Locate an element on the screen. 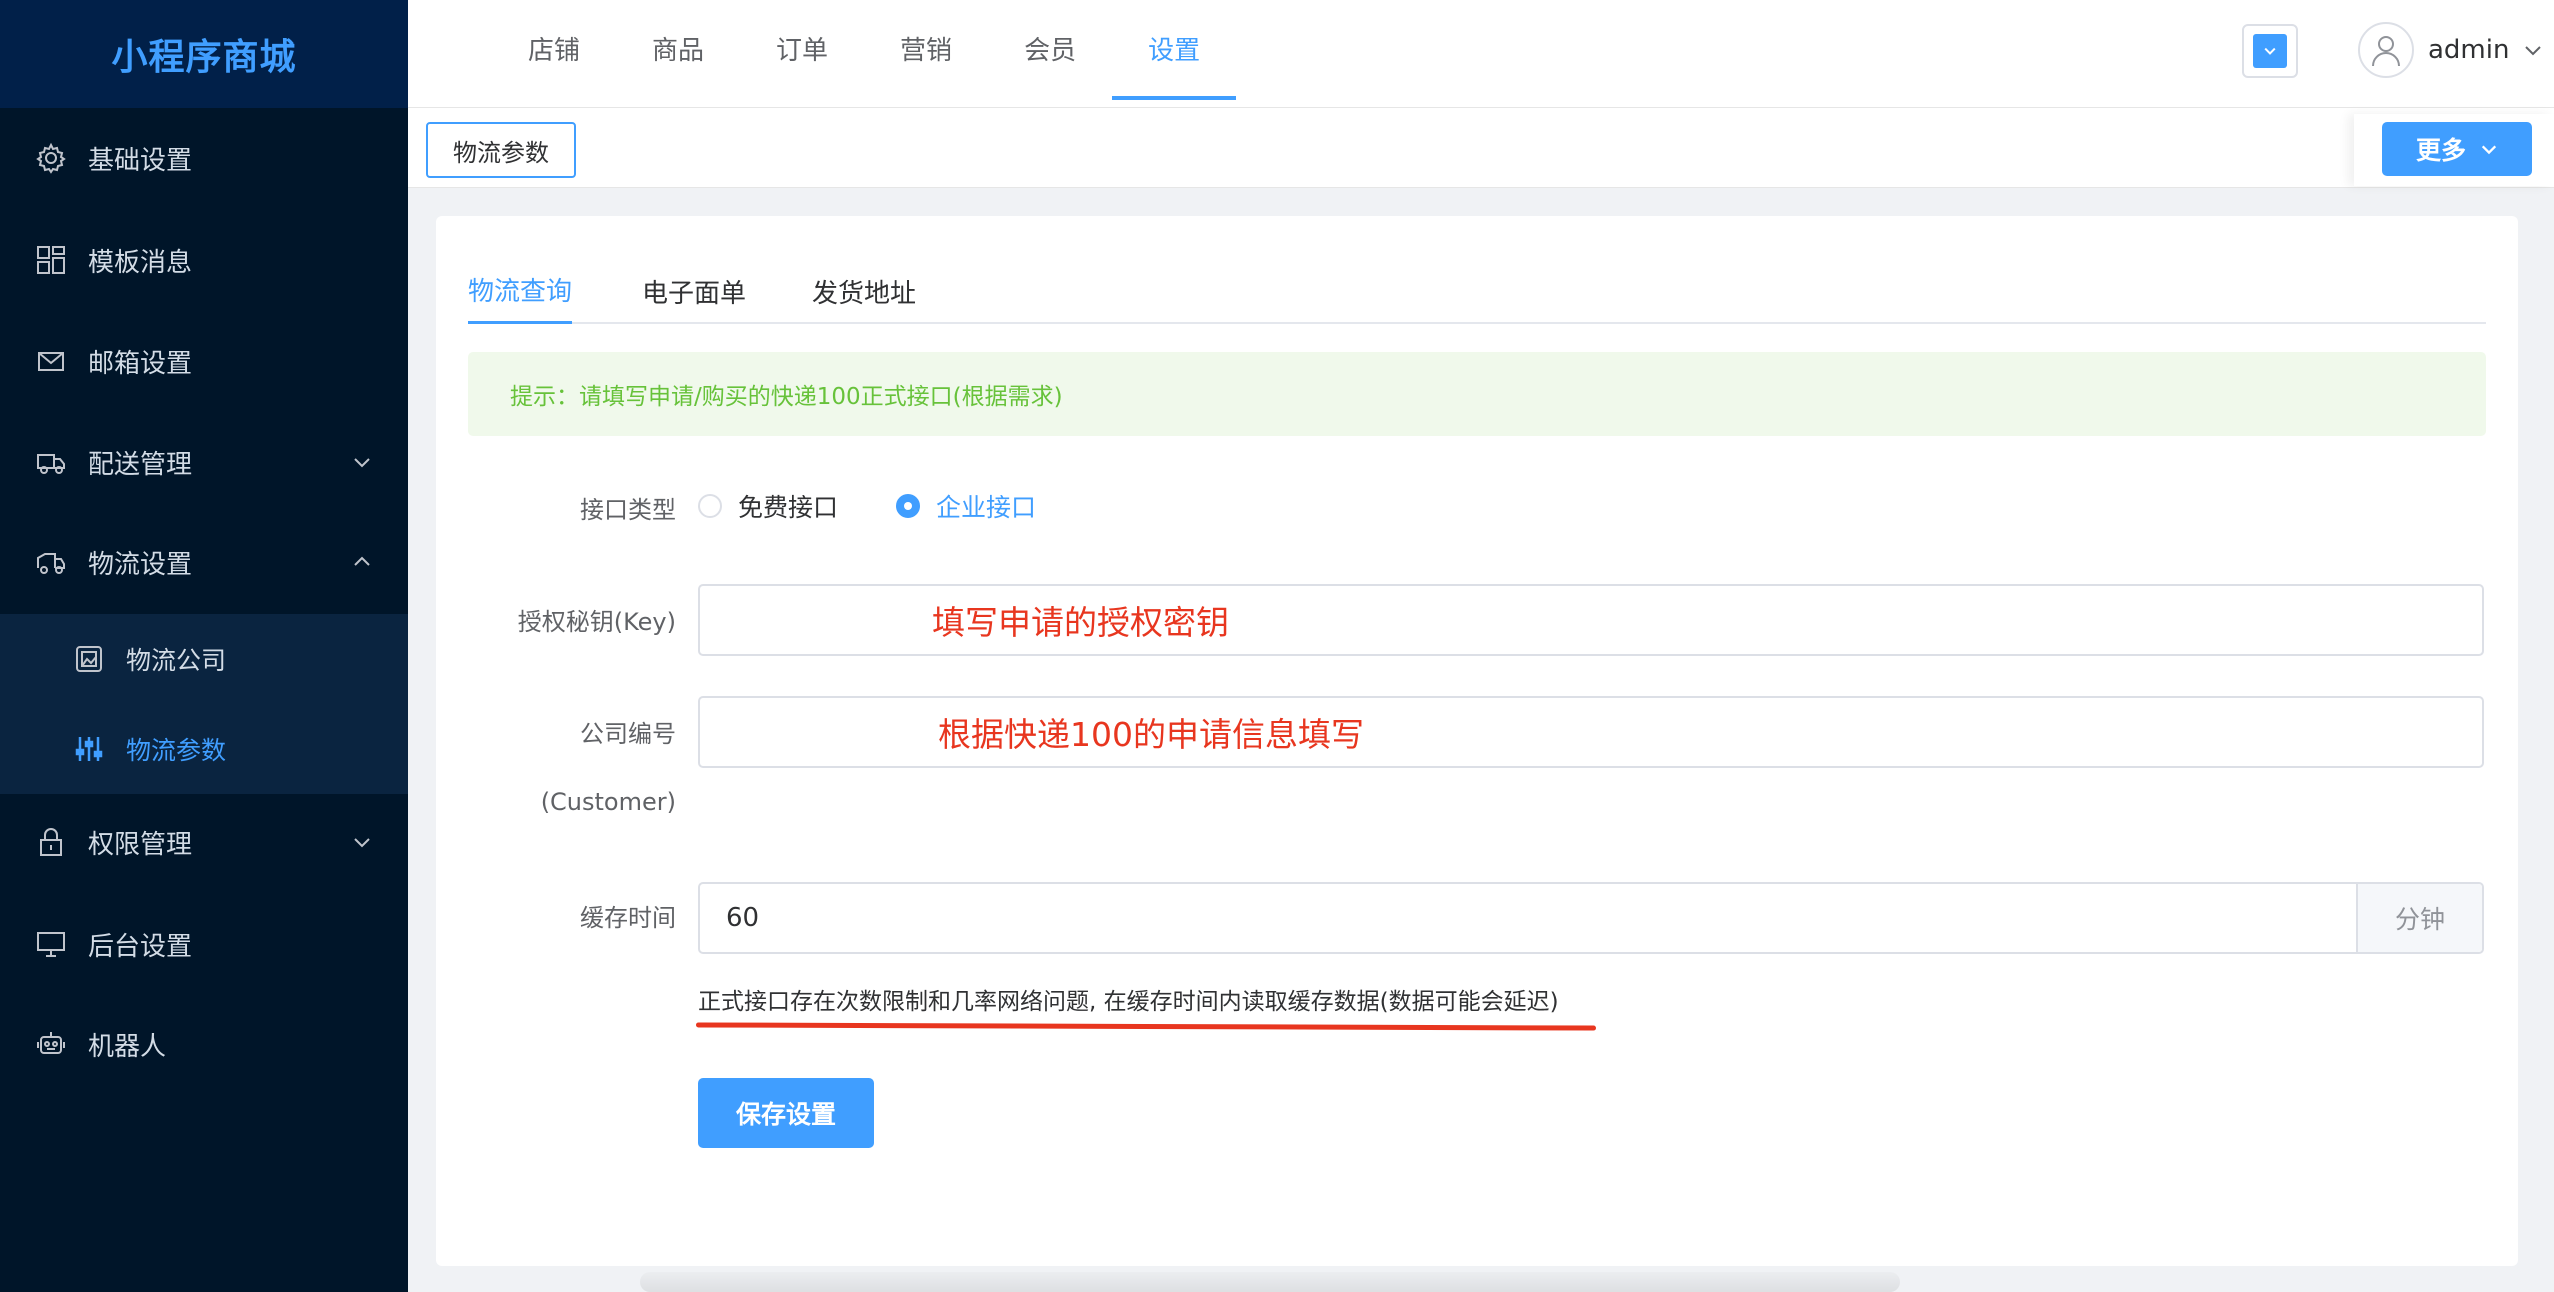  sidebar-item-label: 机器人 is located at coordinates (127, 1046).